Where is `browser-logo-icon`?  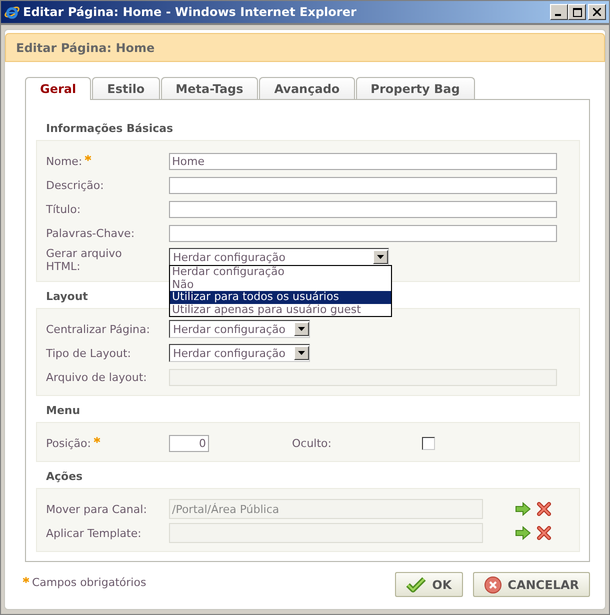
browser-logo-icon is located at coordinates (12, 12).